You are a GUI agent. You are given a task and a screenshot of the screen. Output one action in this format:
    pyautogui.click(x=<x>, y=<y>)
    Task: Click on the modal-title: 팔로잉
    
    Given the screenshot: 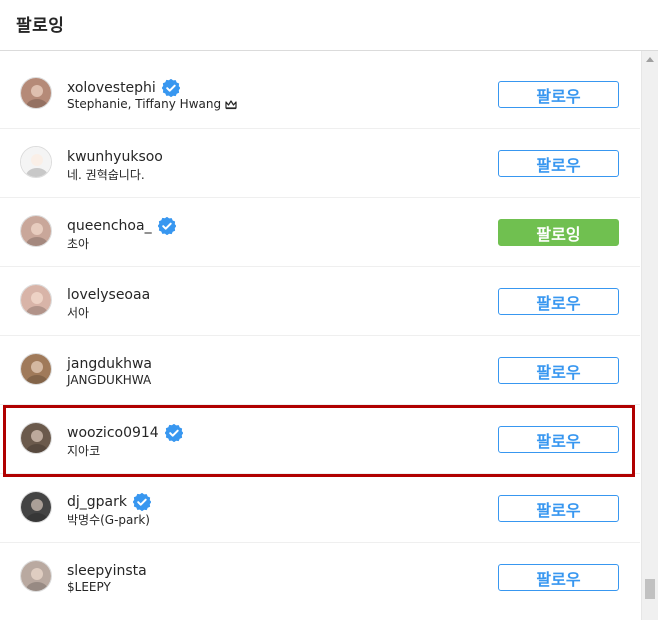 What is the action you would take?
    pyautogui.click(x=40, y=26)
    